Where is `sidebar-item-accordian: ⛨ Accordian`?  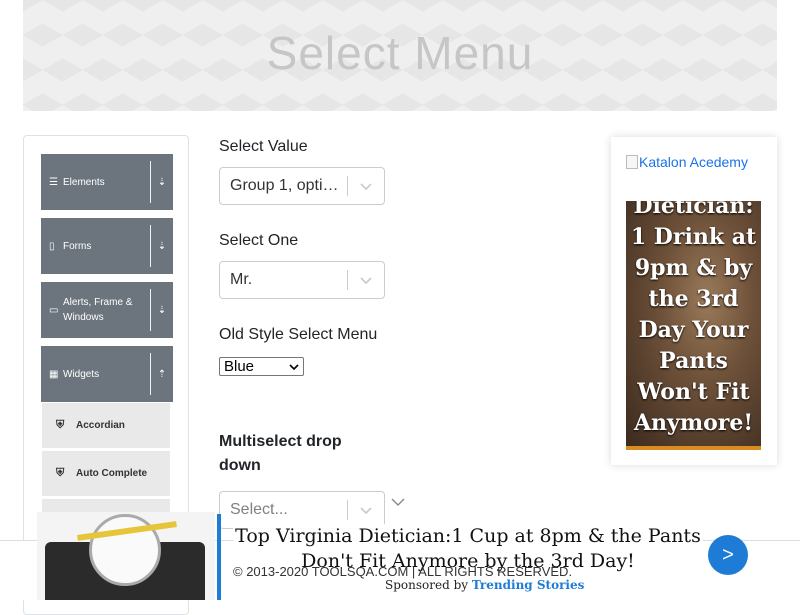 sidebar-item-accordian: ⛨ Accordian is located at coordinates (106, 426).